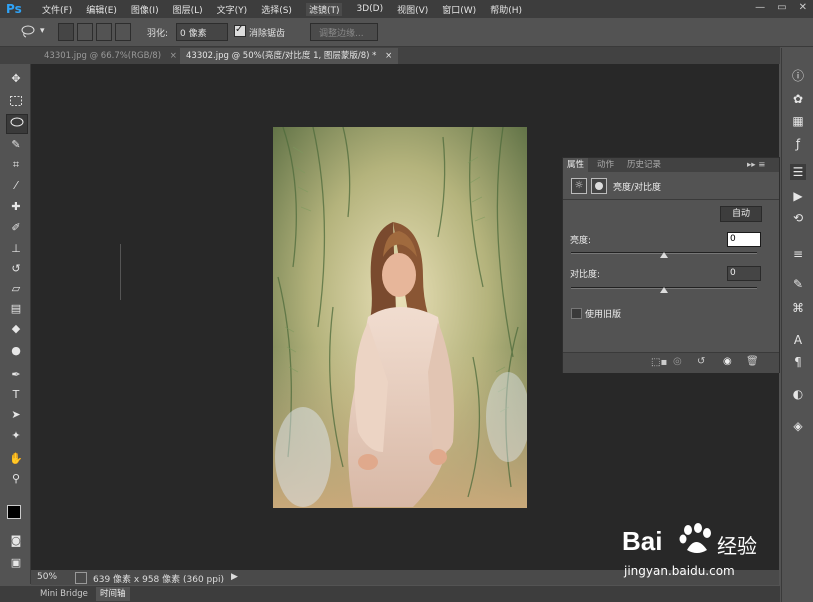  Describe the element at coordinates (202, 32) in the screenshot. I see `feather-input: 0 像素` at that location.